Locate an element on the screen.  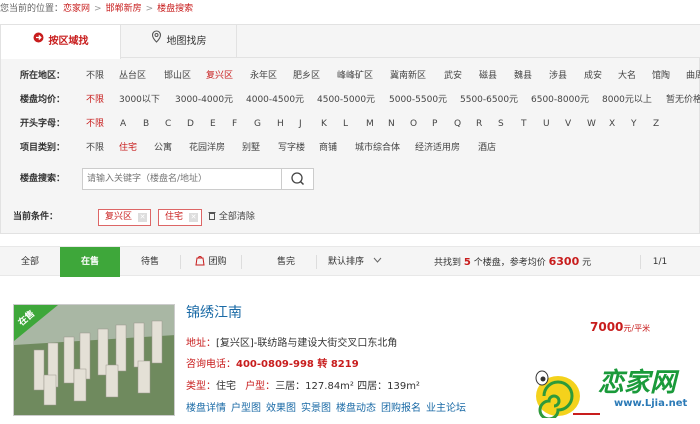
filter-option-area: 大名 is located at coordinates (627, 76).